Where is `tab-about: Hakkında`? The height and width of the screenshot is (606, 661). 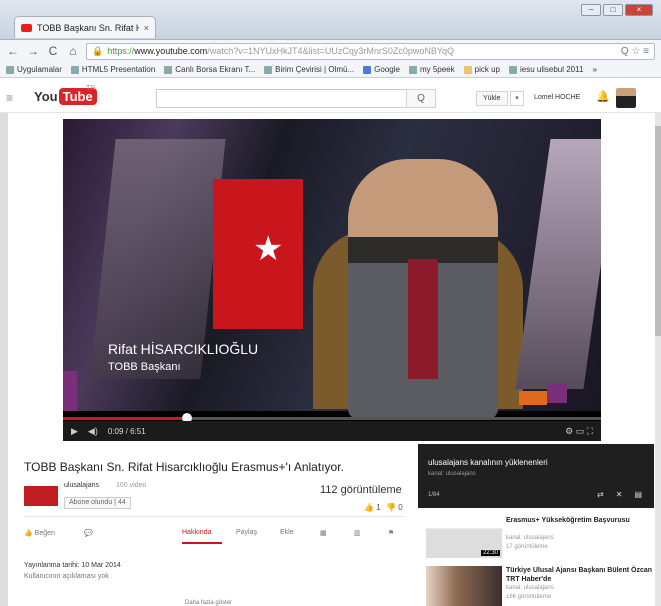
tab-about: Hakkında is located at coordinates (197, 532).